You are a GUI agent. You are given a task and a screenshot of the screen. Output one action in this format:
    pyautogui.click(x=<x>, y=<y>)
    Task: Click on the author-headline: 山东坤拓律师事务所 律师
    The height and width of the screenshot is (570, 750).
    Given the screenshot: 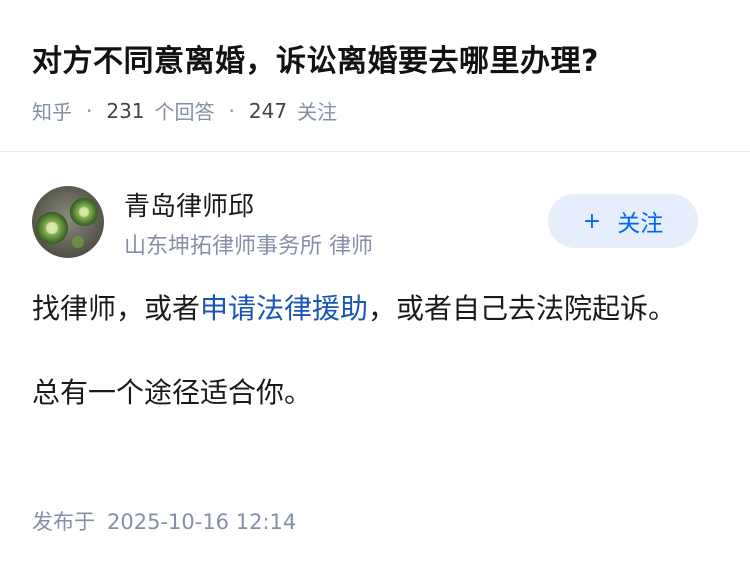 What is the action you would take?
    pyautogui.click(x=248, y=246)
    